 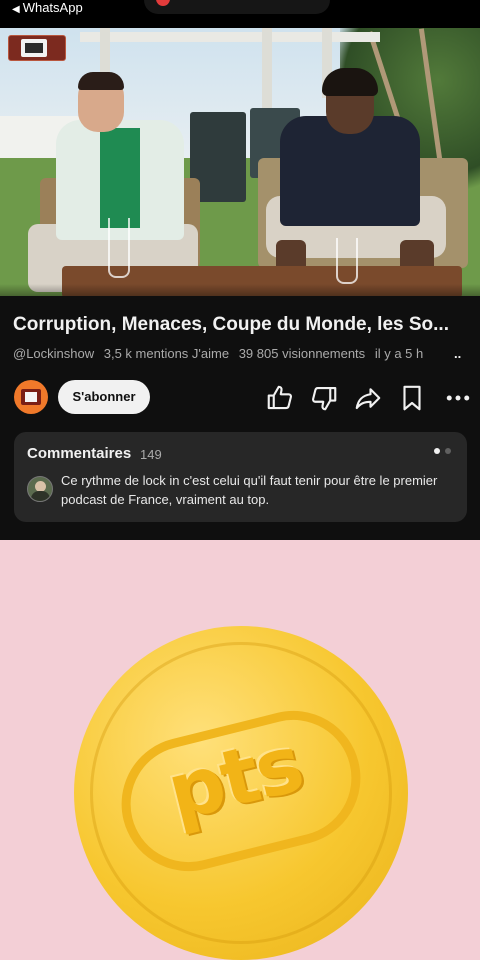 I want to click on video-frame-person-right-hair, so click(x=350, y=82).